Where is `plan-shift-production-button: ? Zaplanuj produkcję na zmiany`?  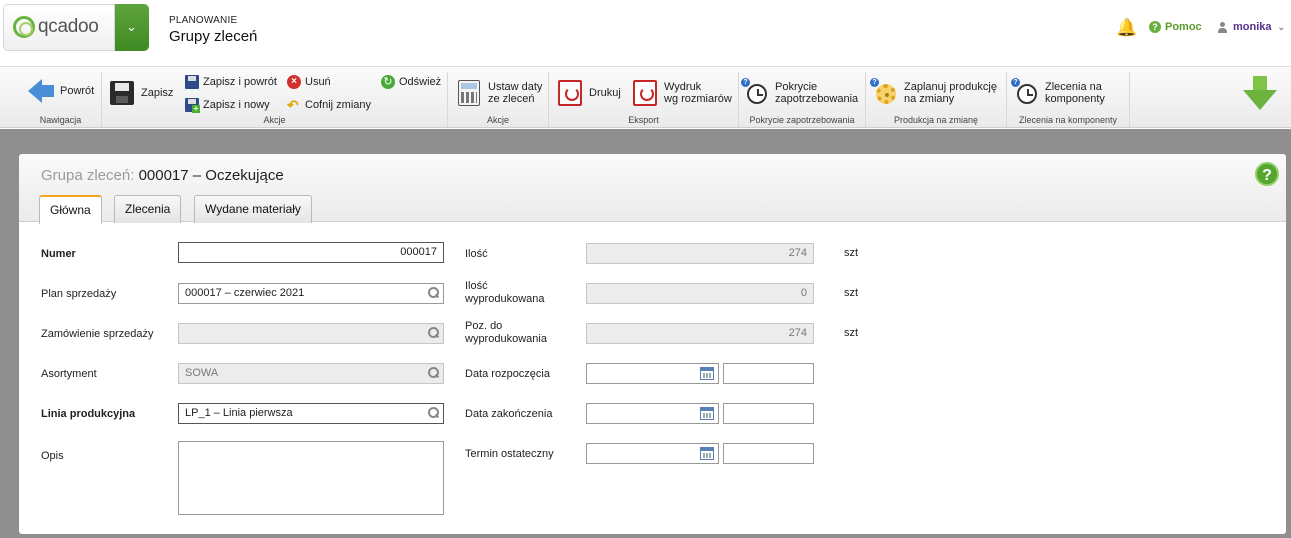
plan-shift-production-button: ? Zaplanuj produkcję na zmiany is located at coordinates (933, 92).